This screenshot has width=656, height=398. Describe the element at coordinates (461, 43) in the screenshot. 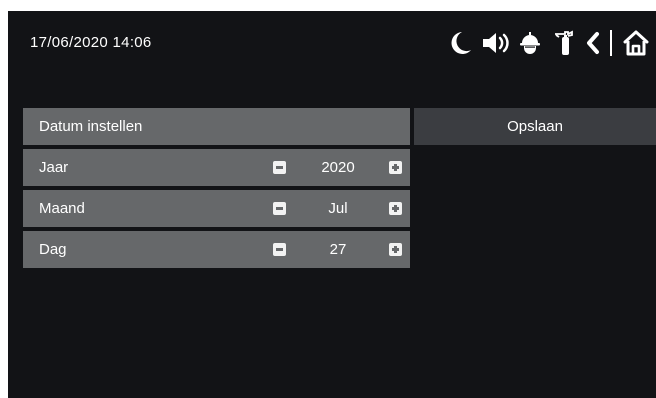

I see `moon-icon` at that location.